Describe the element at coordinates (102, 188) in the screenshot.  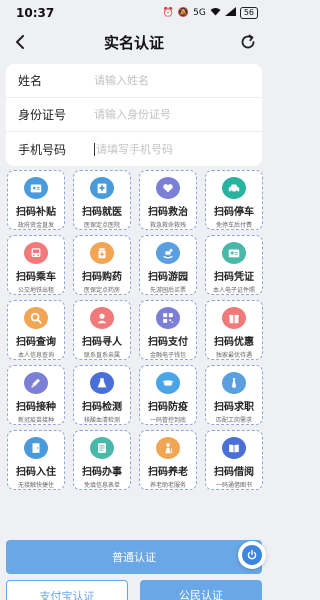
I see `hospital-icon` at that location.